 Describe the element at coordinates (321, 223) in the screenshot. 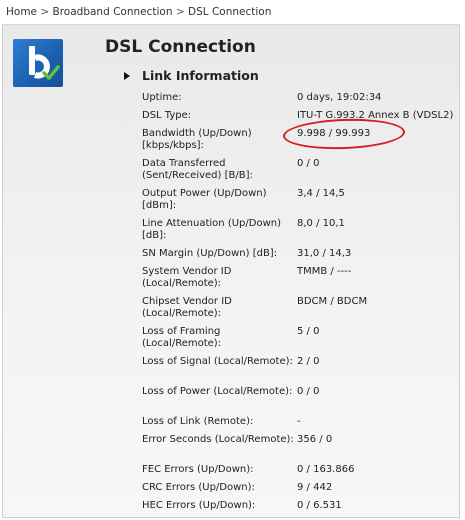

I see `row-value: 8,0 / 10,1` at that location.